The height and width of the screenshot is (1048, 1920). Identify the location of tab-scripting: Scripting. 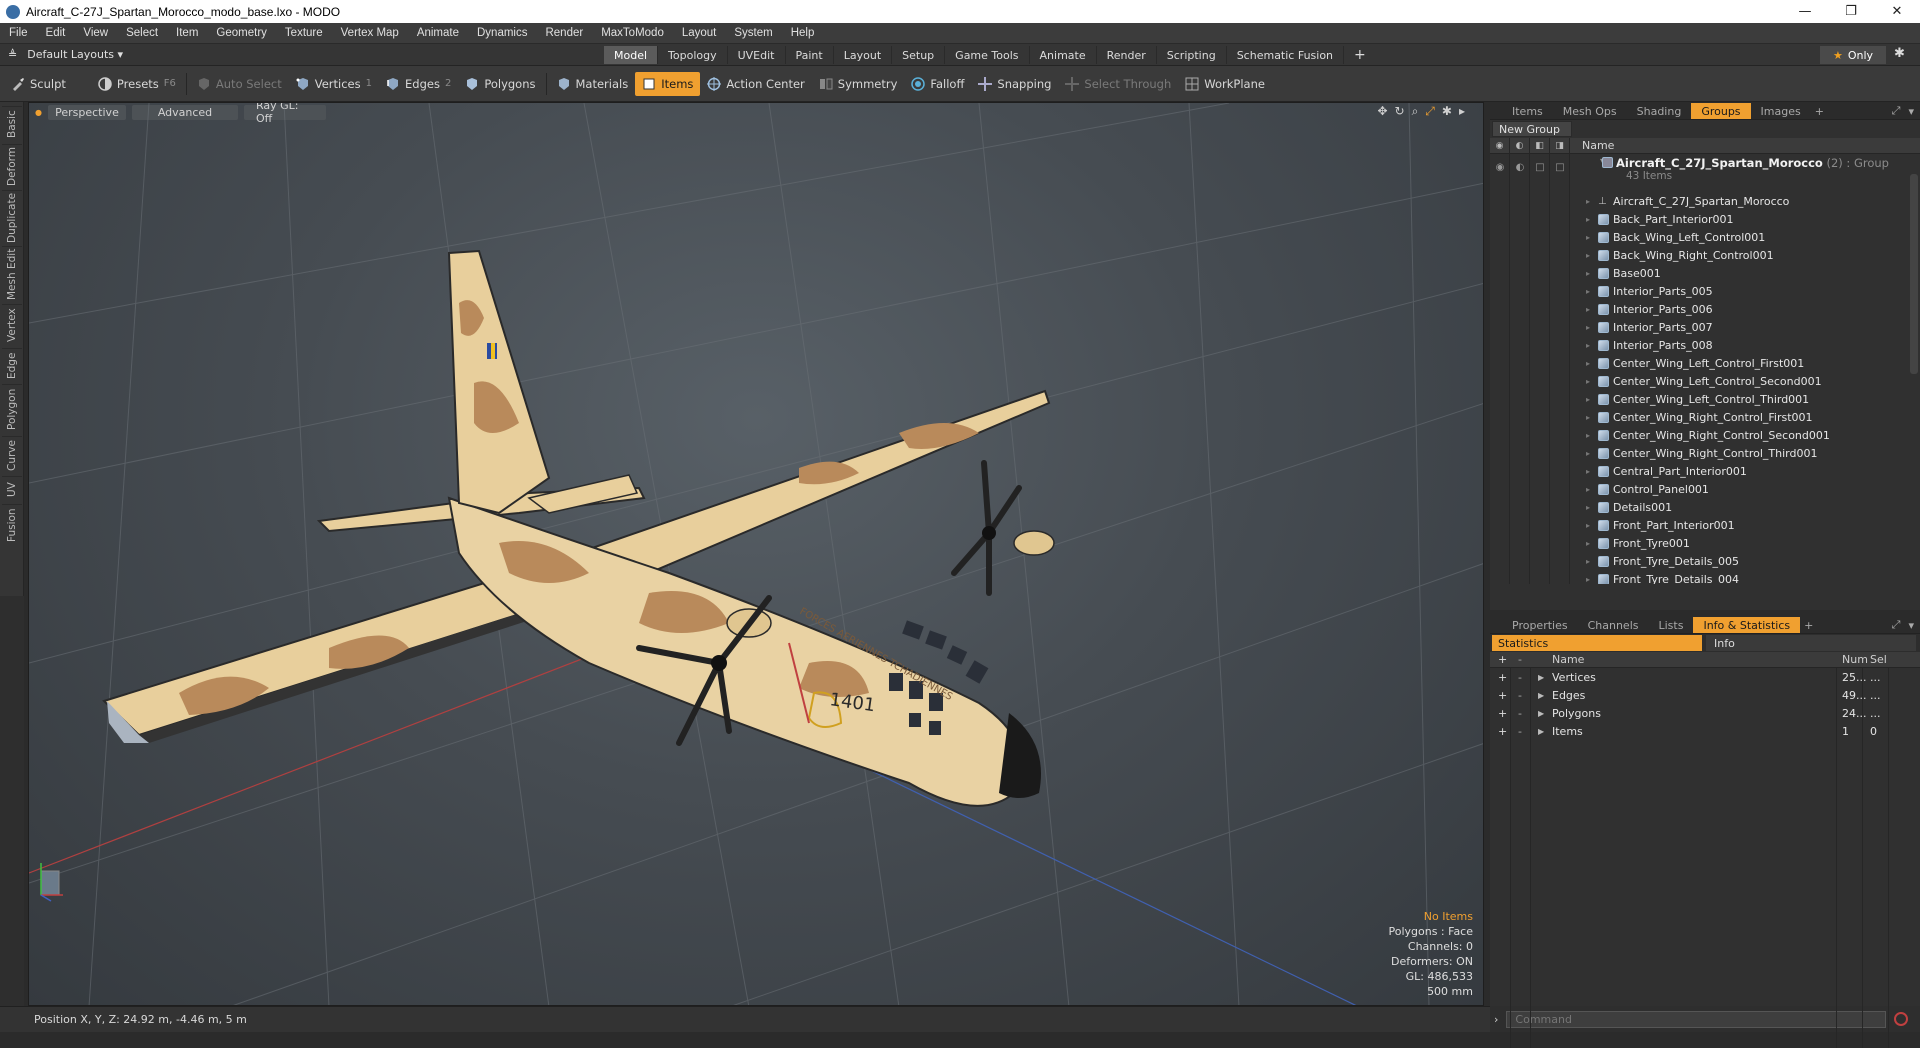
(1192, 55).